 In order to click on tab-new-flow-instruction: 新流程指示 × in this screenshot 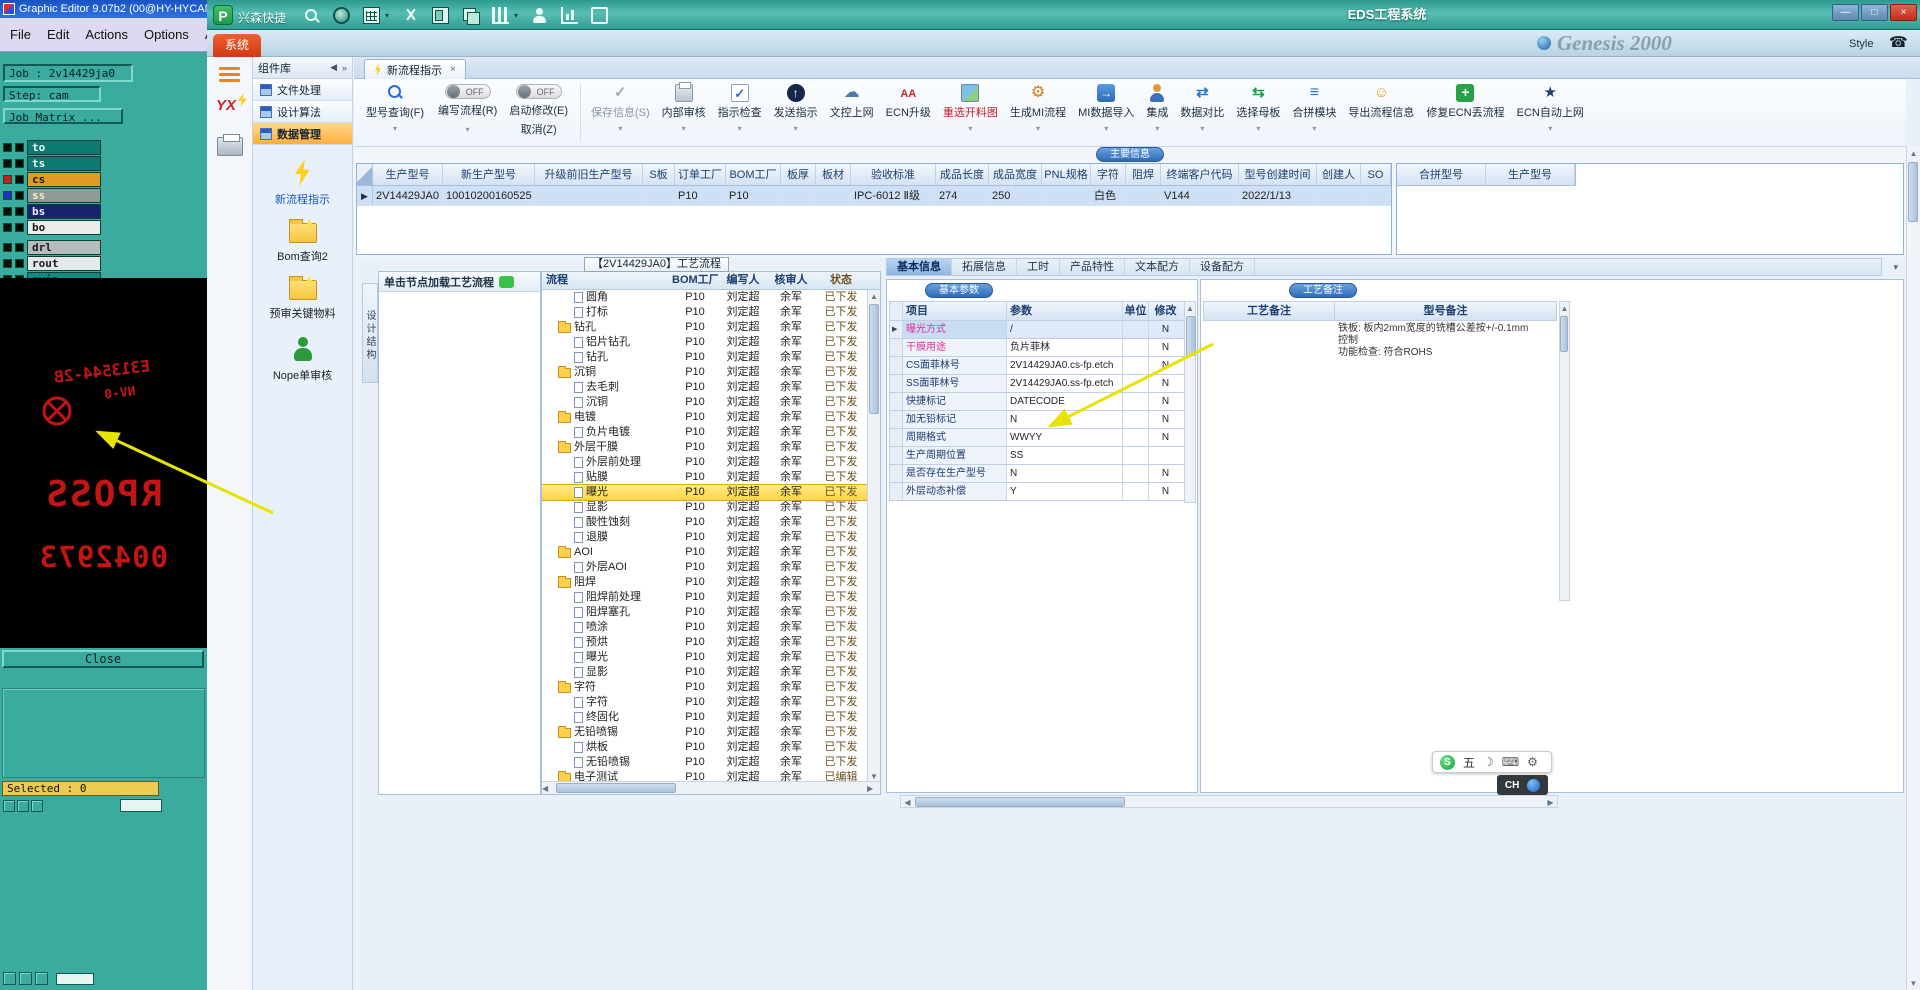, I will do `click(415, 69)`.